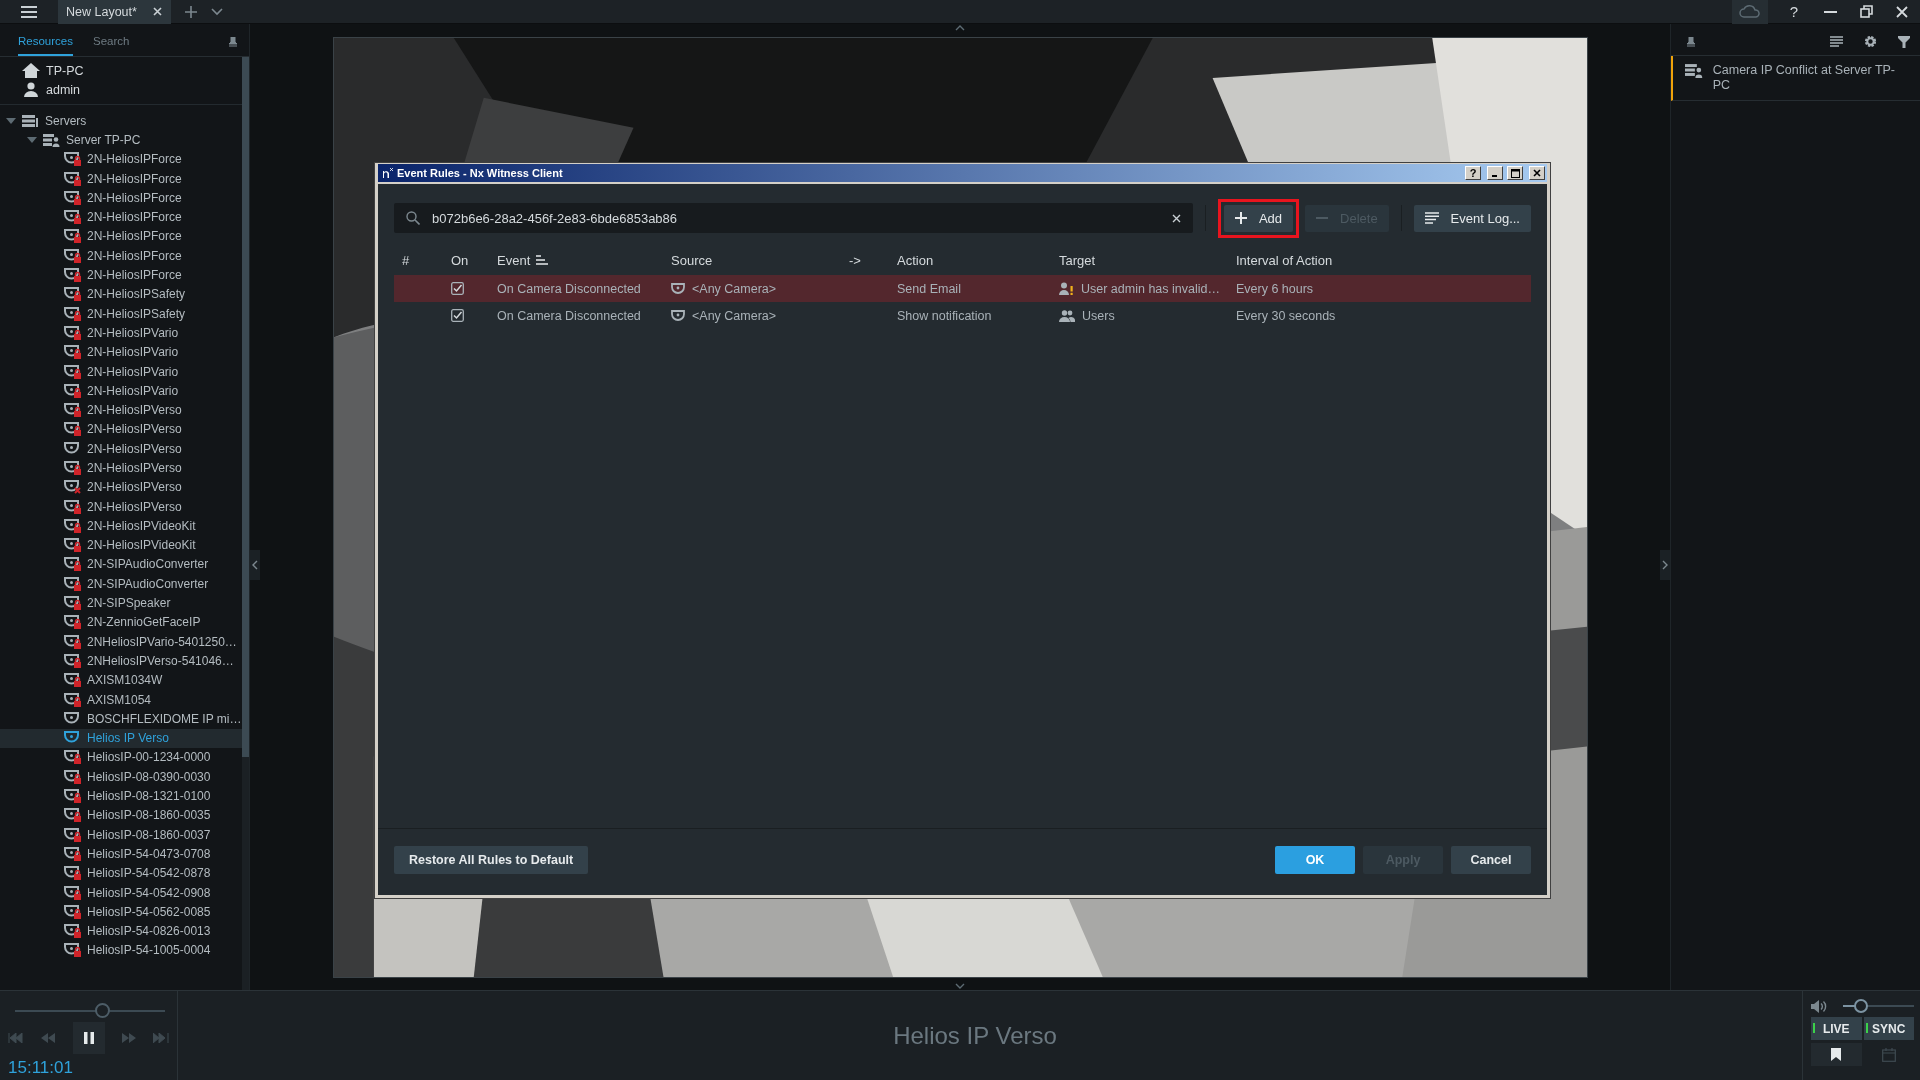 The image size is (1920, 1080). I want to click on add-tab-icon, so click(190, 11).